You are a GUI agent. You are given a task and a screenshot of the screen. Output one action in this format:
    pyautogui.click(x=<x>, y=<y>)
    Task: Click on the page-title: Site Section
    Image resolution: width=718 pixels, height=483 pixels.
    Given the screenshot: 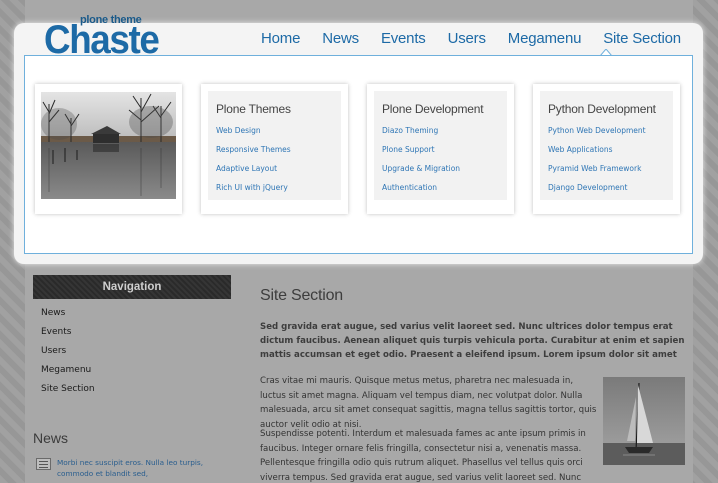 What is the action you would take?
    pyautogui.click(x=301, y=295)
    